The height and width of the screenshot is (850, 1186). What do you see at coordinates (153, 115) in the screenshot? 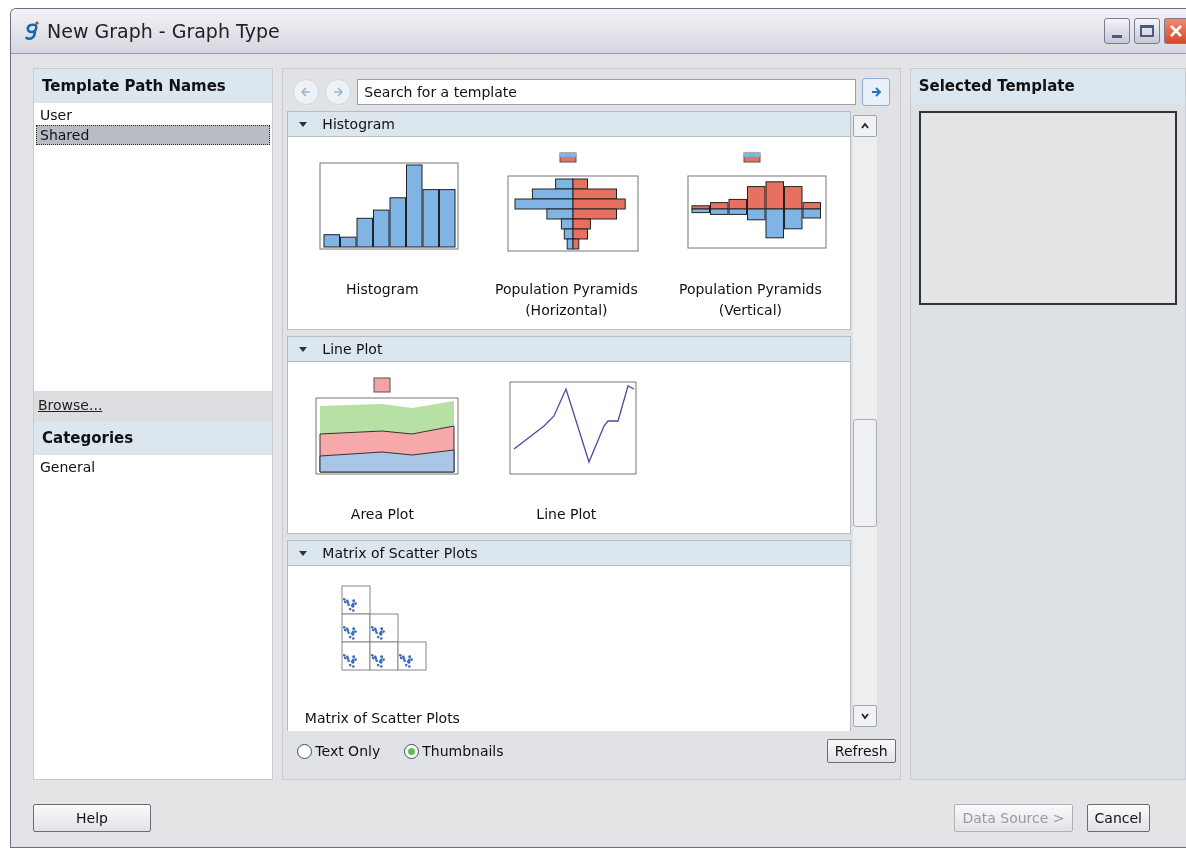
I see `list-item: User` at bounding box center [153, 115].